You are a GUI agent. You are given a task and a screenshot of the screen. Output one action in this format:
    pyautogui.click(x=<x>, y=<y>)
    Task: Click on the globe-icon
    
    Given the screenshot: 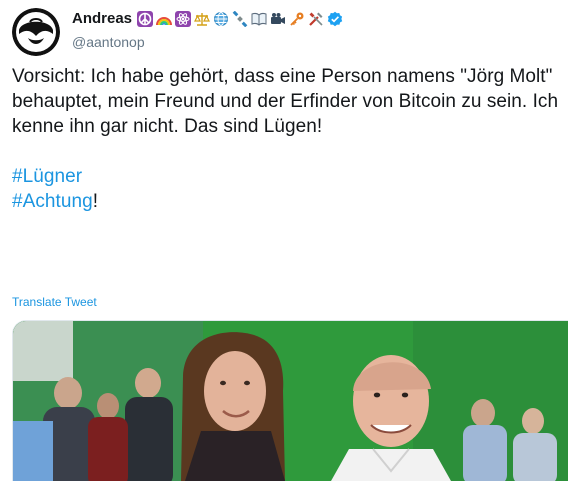 What is the action you would take?
    pyautogui.click(x=221, y=18)
    